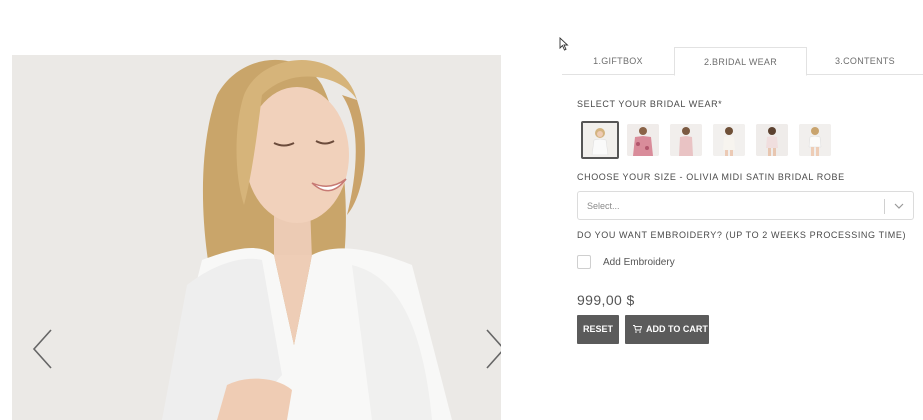  I want to click on embroidery-option: Add Embroidery, so click(677, 262).